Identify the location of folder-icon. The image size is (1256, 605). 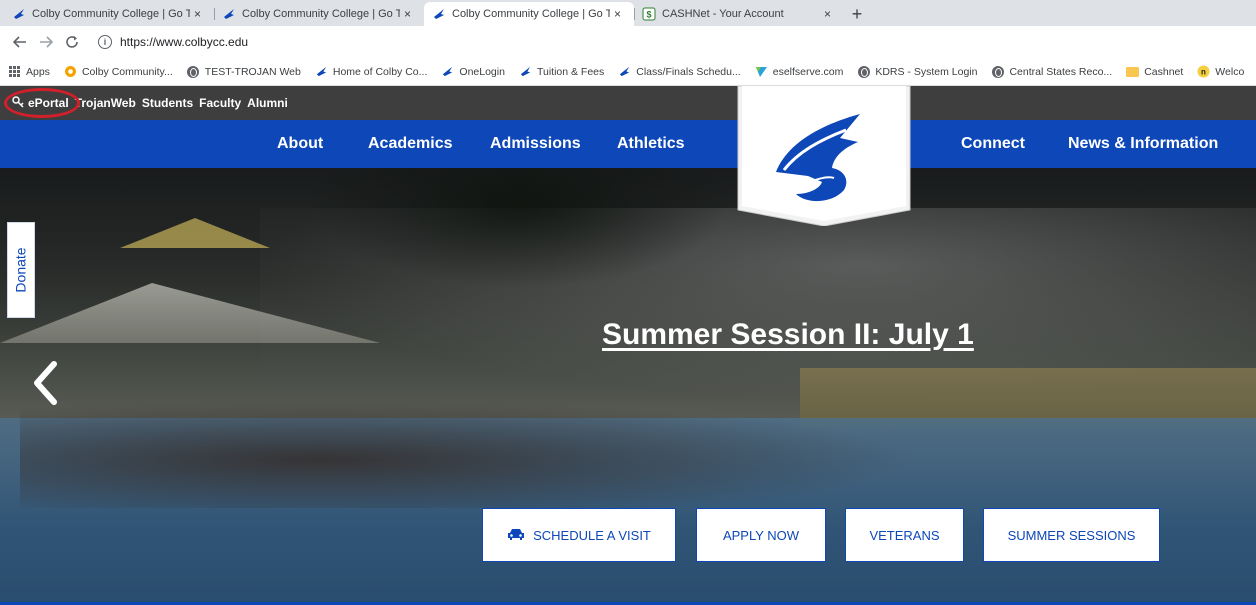
(1133, 71).